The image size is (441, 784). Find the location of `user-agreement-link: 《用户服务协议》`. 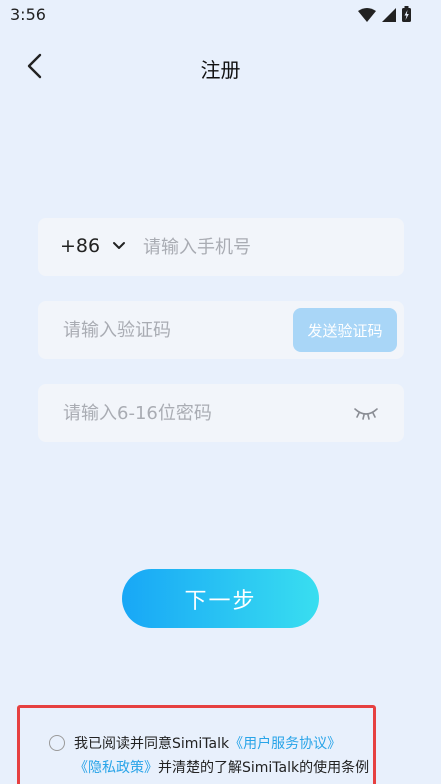

user-agreement-link: 《用户服务协议》 is located at coordinates (285, 744).